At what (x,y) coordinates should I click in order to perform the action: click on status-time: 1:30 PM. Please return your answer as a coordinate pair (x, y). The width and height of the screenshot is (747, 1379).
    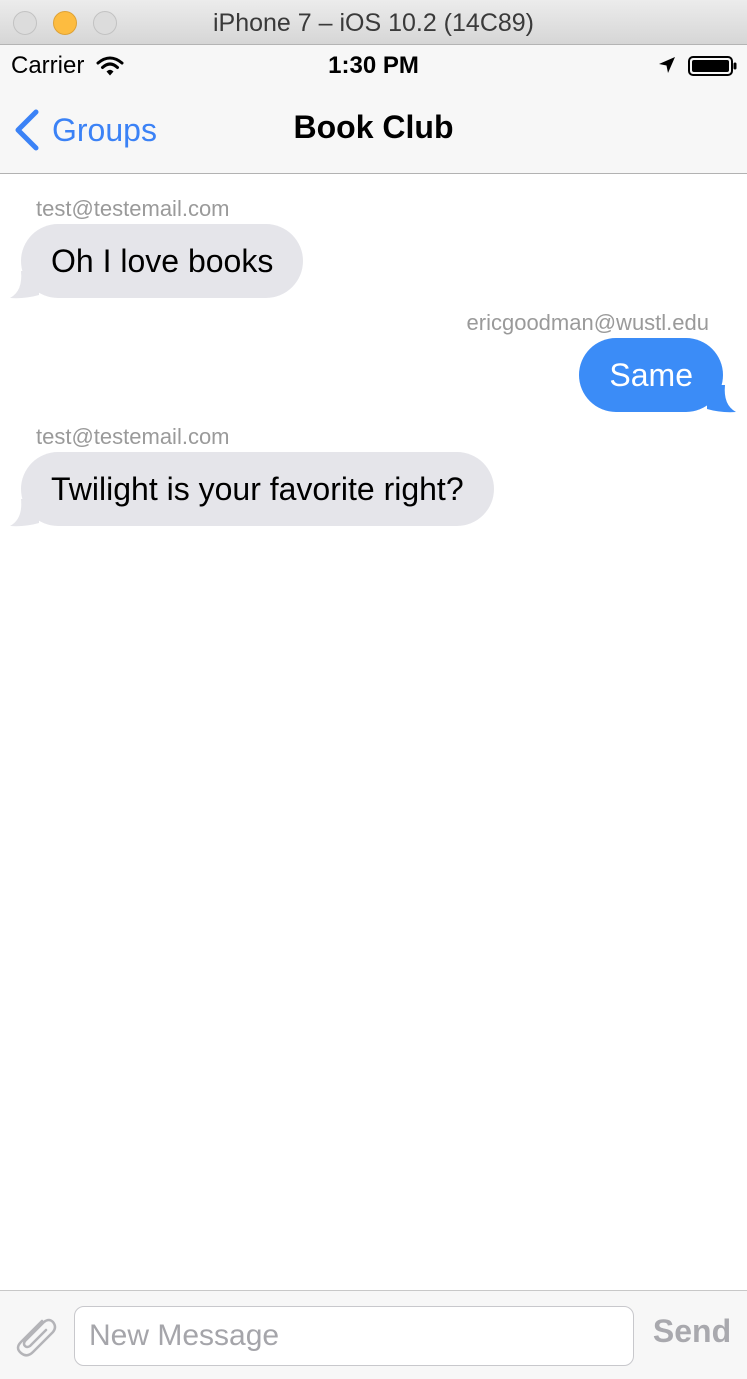
    Looking at the image, I should click on (373, 65).